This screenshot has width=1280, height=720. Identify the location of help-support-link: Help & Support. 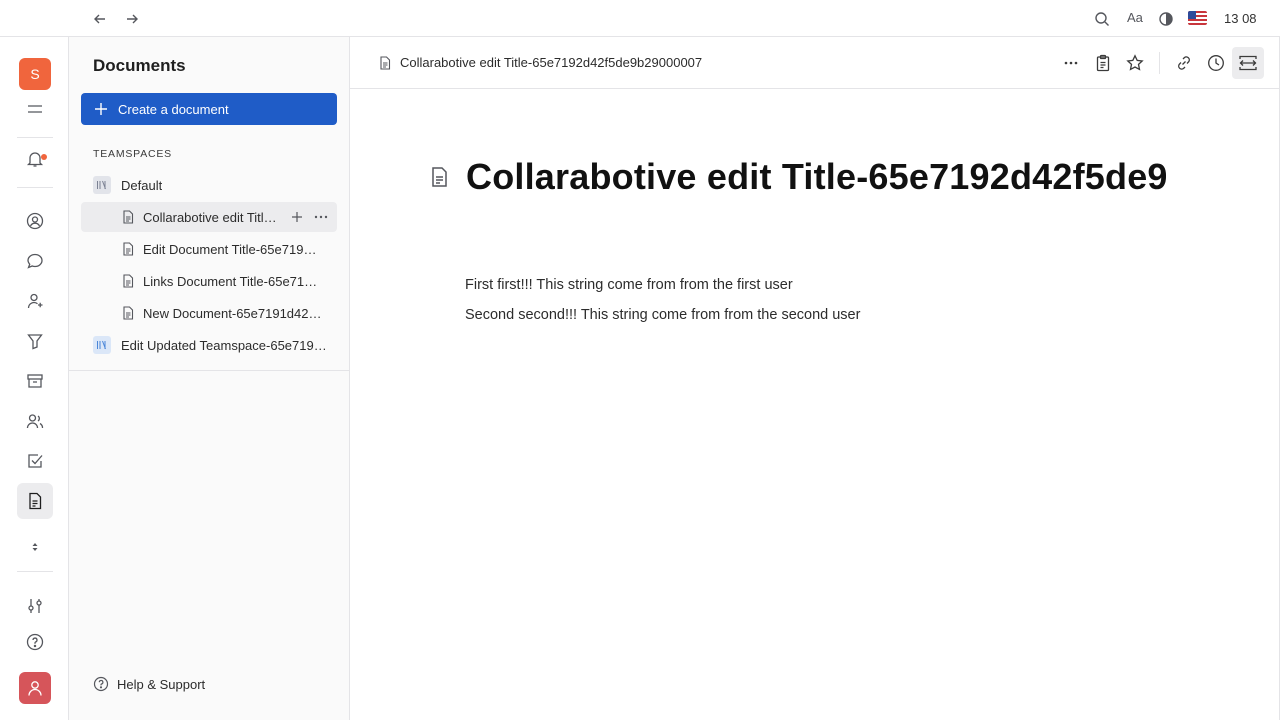
(149, 684).